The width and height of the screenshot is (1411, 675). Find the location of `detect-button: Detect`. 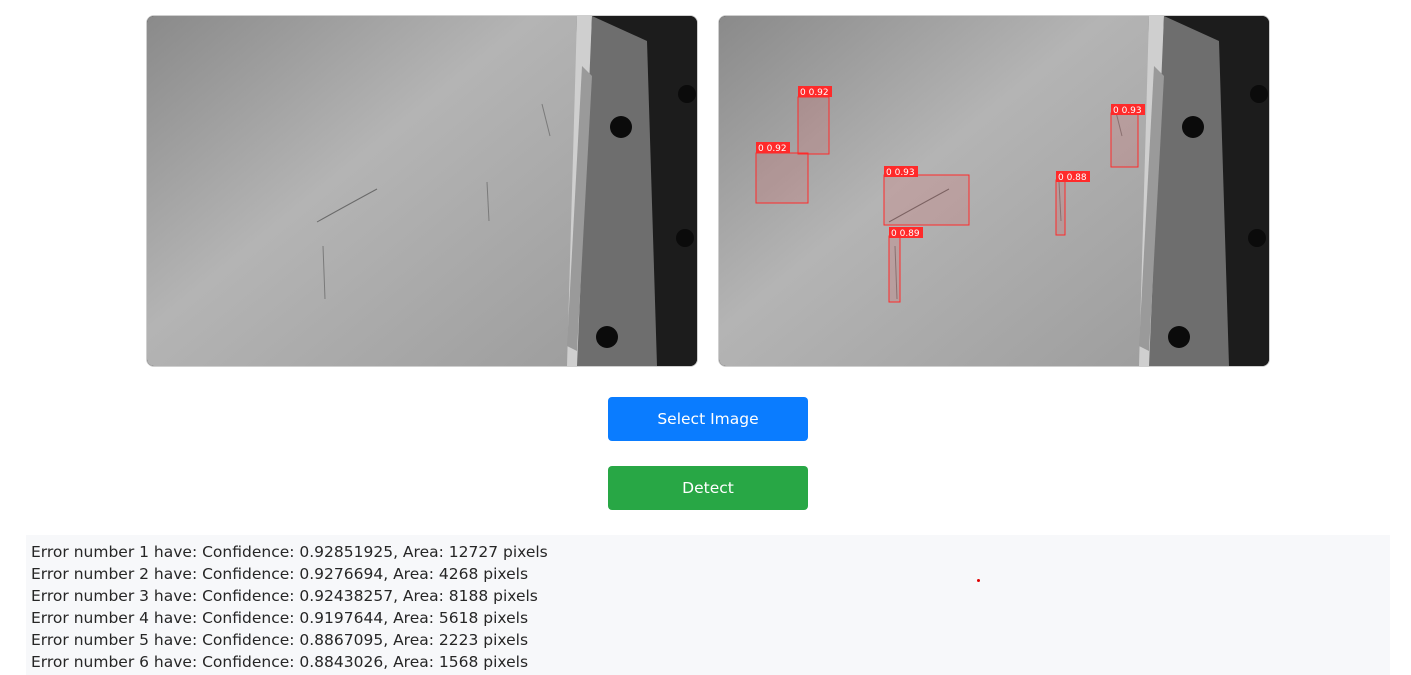

detect-button: Detect is located at coordinates (708, 488).